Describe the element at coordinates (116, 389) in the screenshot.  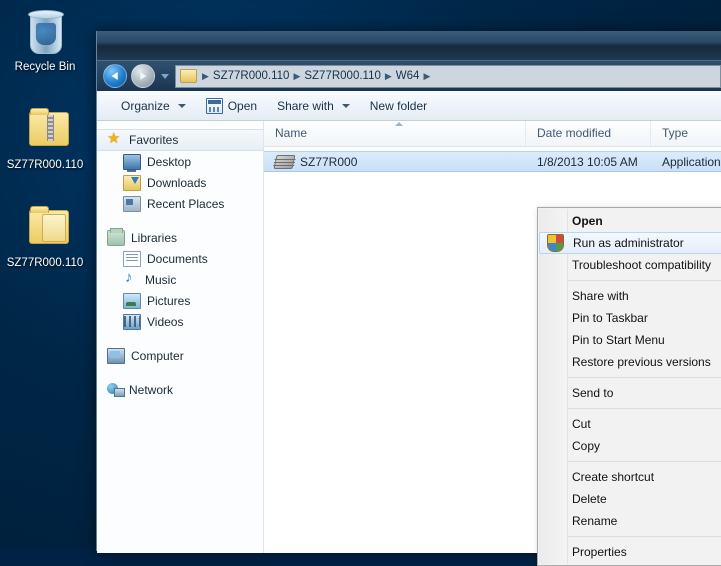
I see `network-icon` at that location.